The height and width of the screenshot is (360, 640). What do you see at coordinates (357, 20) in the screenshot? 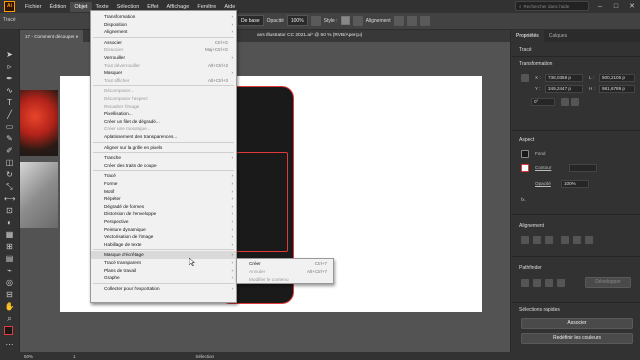
I see `recolor-icon` at bounding box center [357, 20].